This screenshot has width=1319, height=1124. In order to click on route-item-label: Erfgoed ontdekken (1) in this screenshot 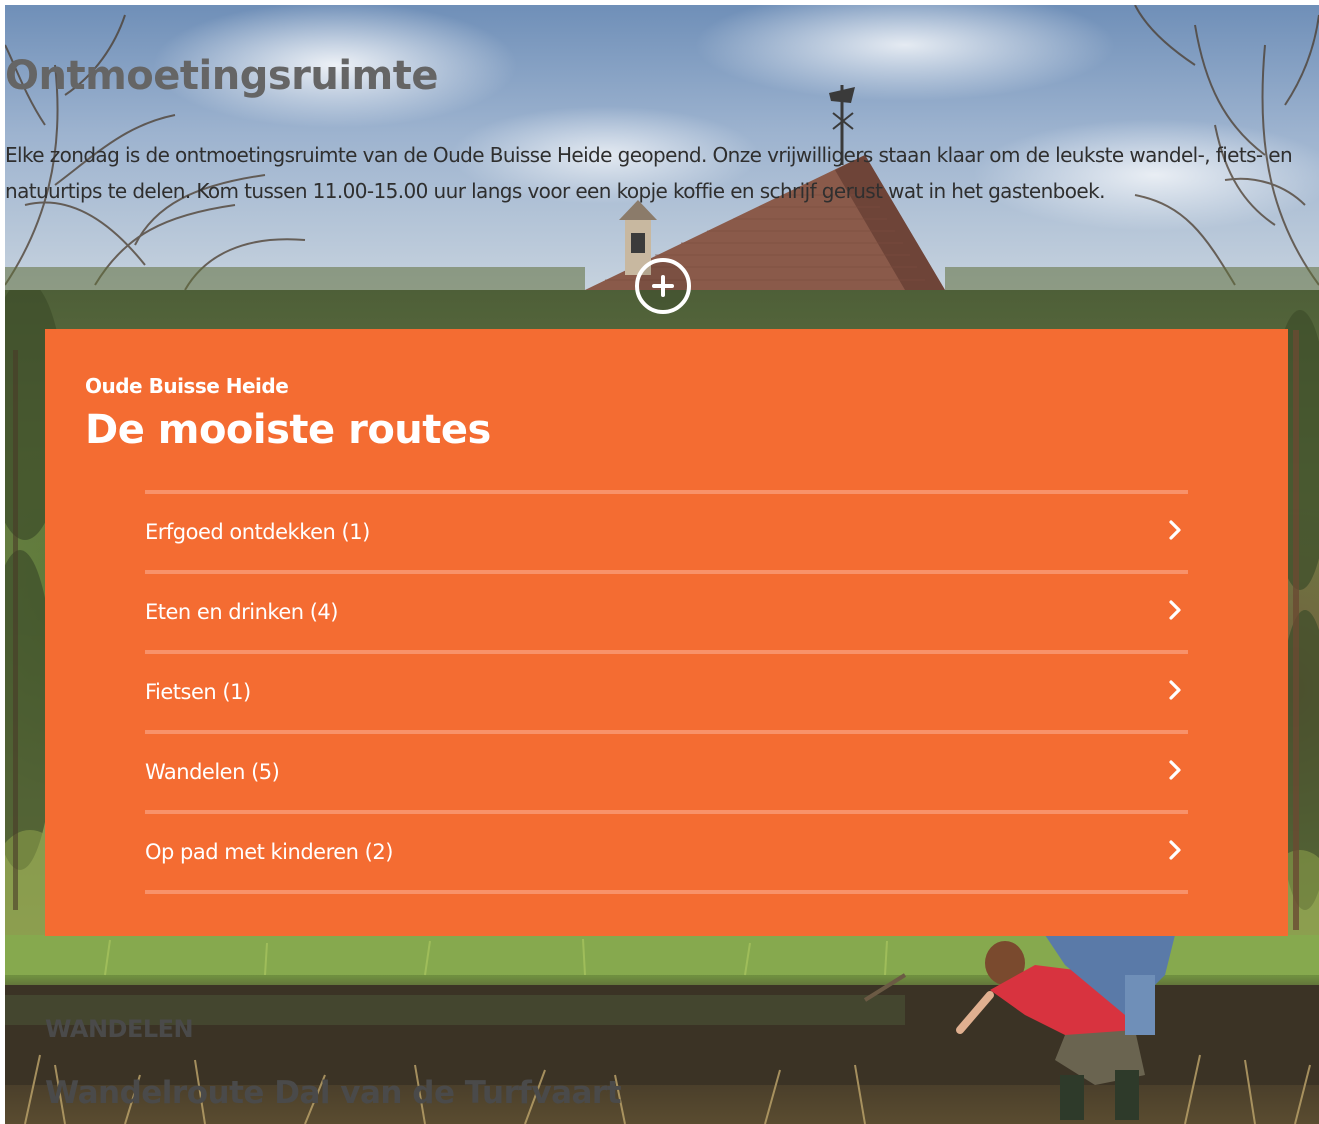, I will do `click(257, 532)`.